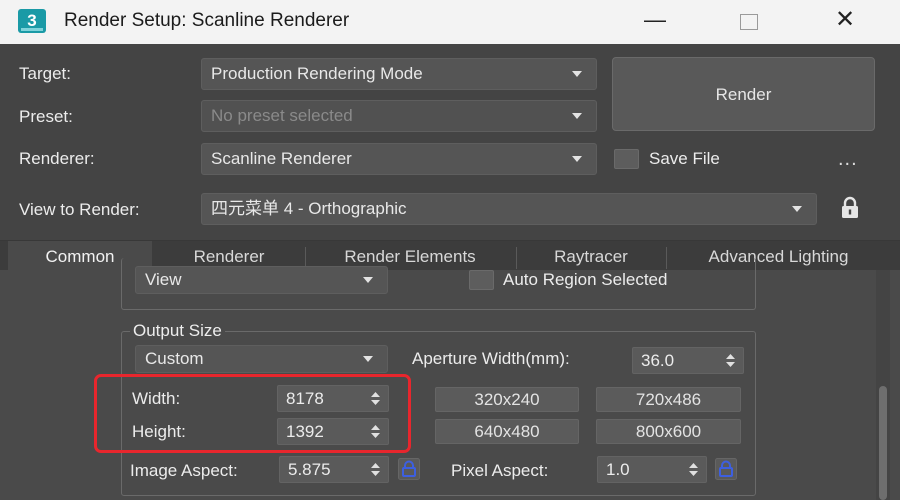 The height and width of the screenshot is (500, 900). What do you see at coordinates (163, 279) in the screenshot?
I see `area-value: View` at bounding box center [163, 279].